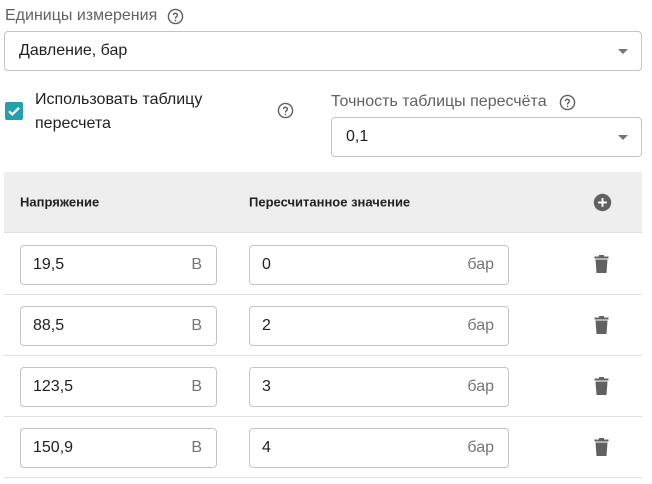 The width and height of the screenshot is (652, 484). What do you see at coordinates (81, 15) in the screenshot?
I see `units-label: Единицы измерения` at bounding box center [81, 15].